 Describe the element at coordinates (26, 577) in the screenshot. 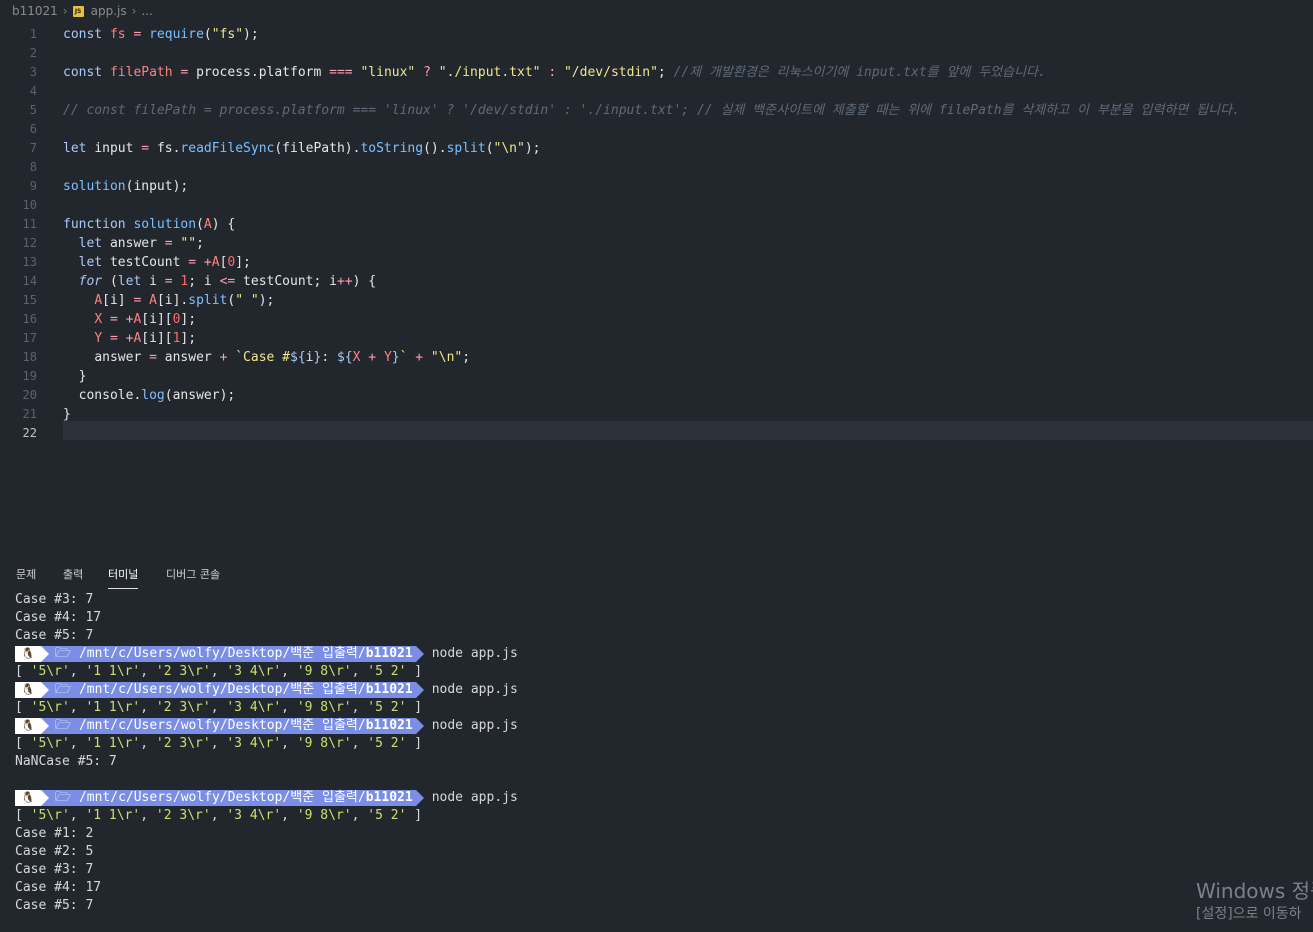

I see `tab-problems: 문제` at that location.